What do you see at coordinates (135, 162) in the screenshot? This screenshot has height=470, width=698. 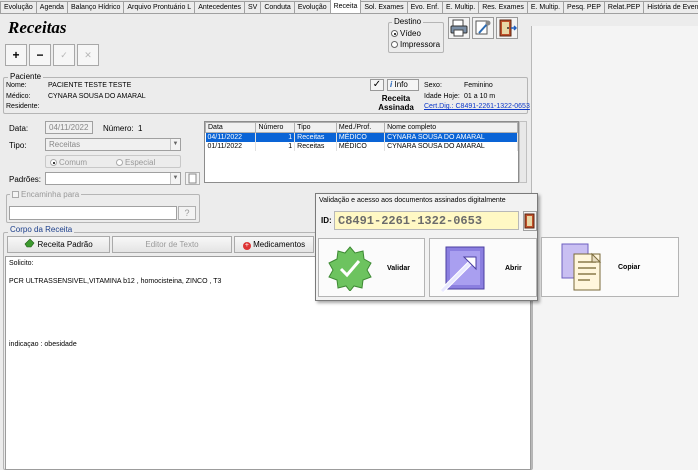 I see `especial-option: Especial` at bounding box center [135, 162].